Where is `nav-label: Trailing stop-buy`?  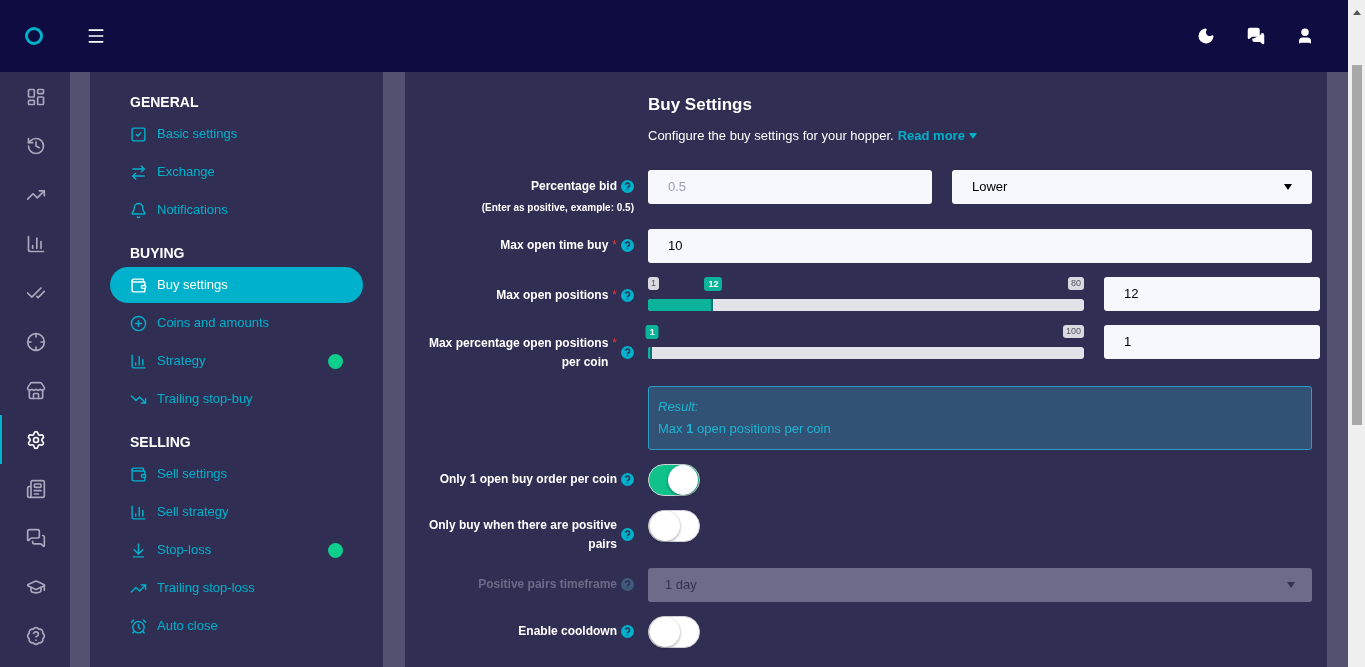 nav-label: Trailing stop-buy is located at coordinates (205, 399).